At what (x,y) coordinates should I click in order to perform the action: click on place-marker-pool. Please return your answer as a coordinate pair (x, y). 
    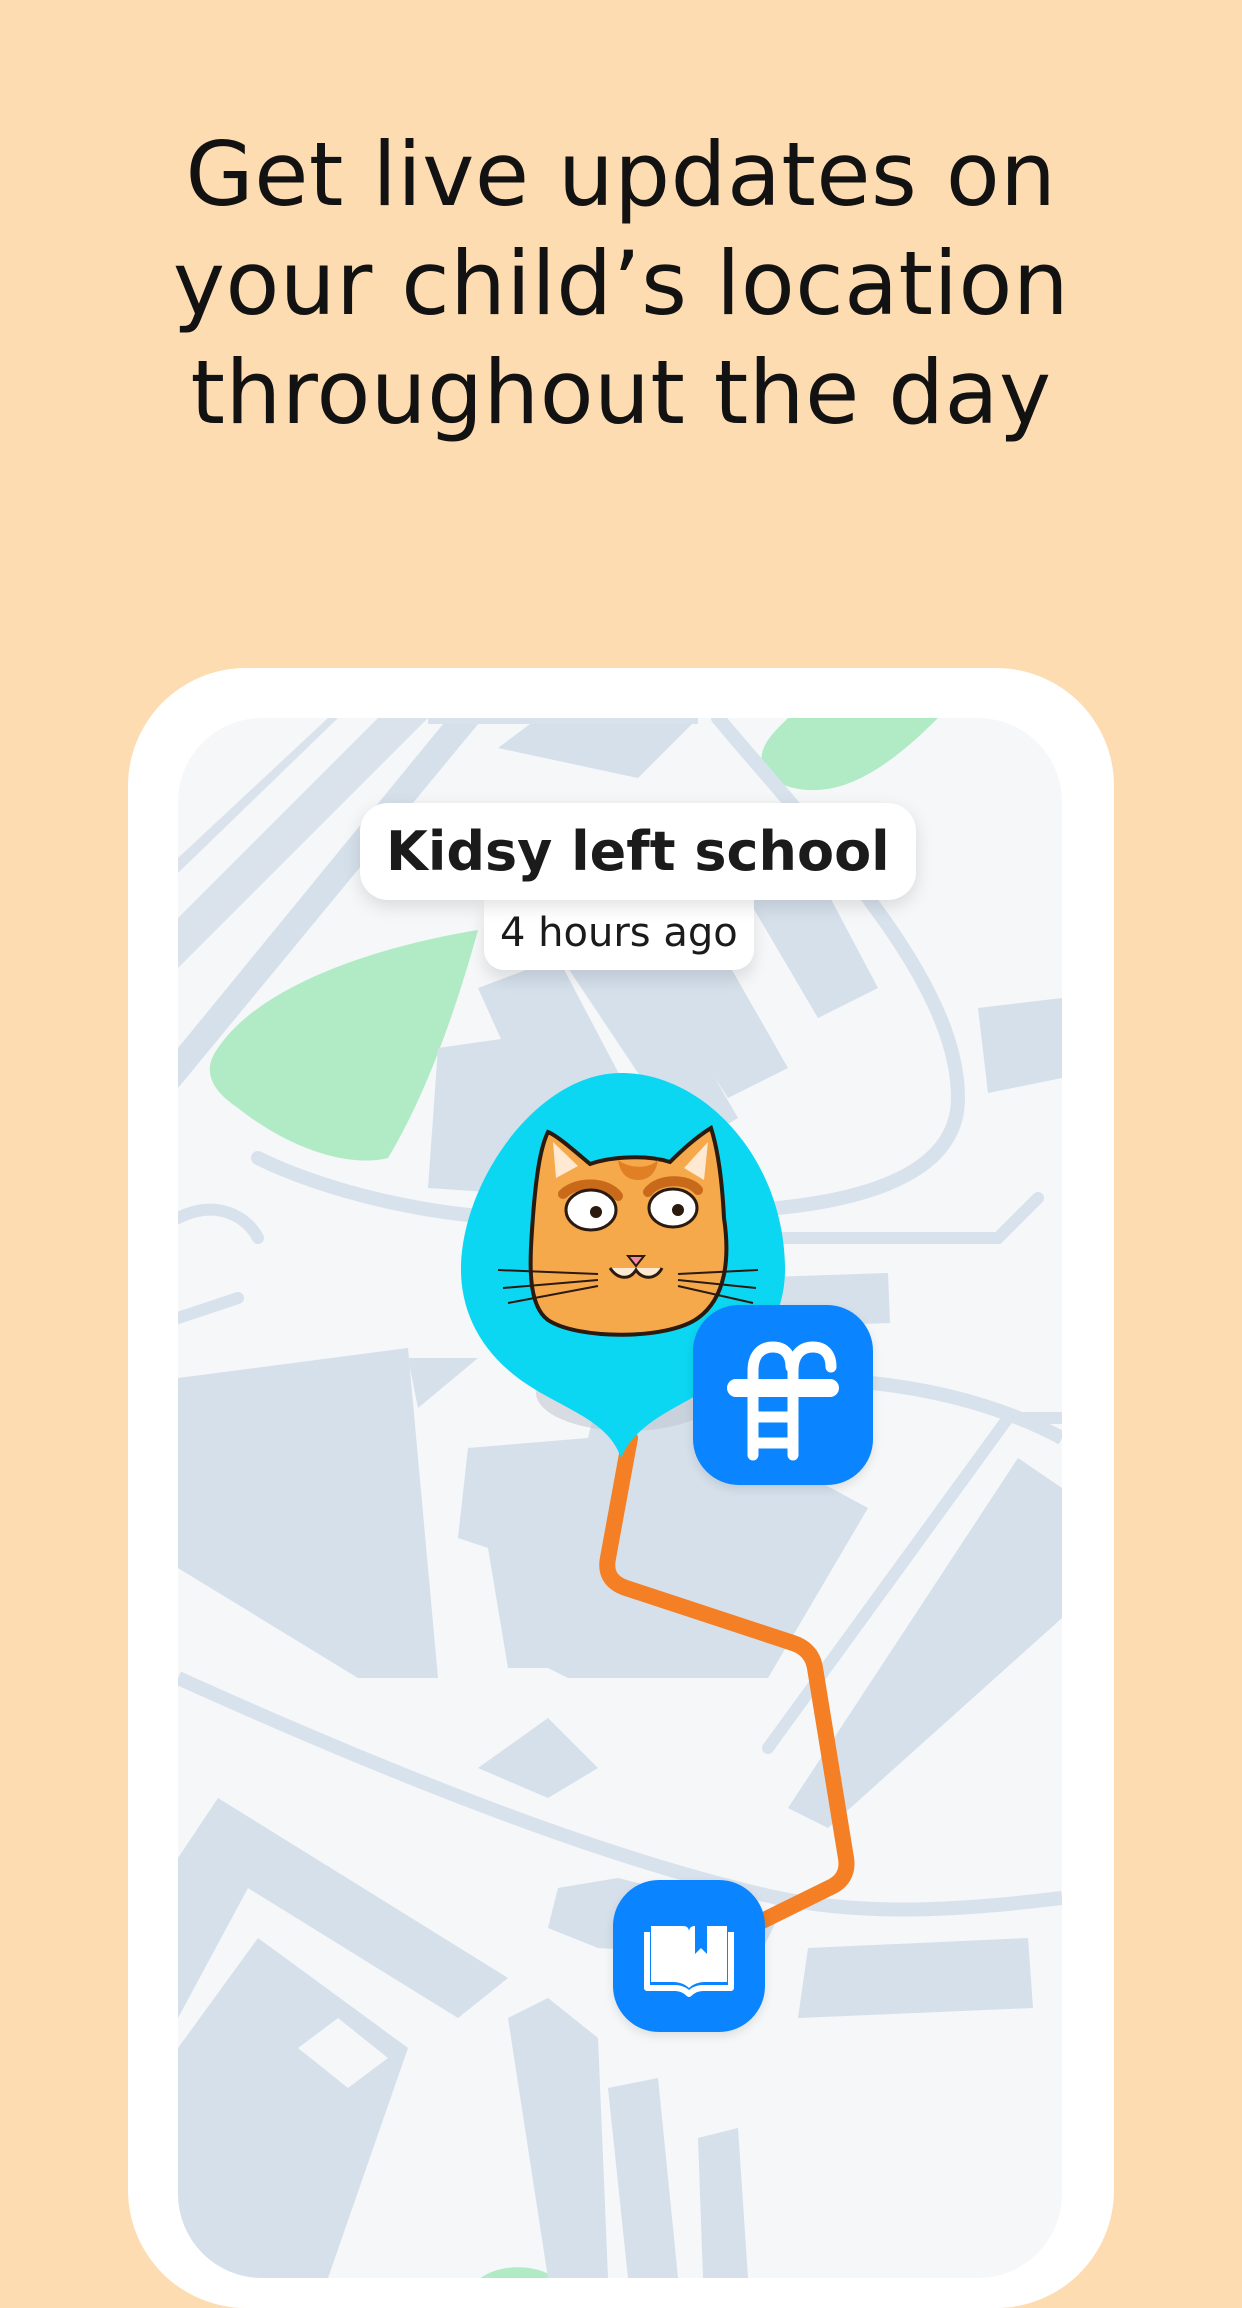
    Looking at the image, I should click on (783, 1395).